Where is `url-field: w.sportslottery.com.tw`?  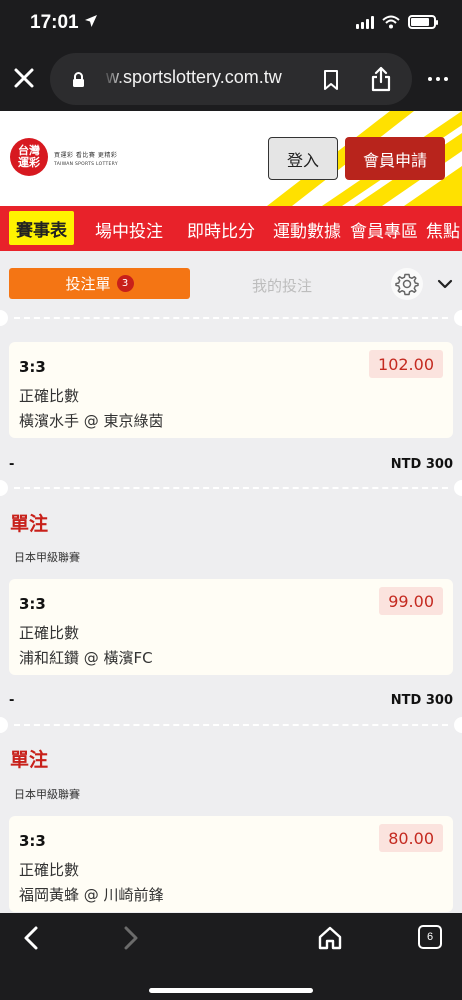 url-field: w.sportslottery.com.tw is located at coordinates (231, 79).